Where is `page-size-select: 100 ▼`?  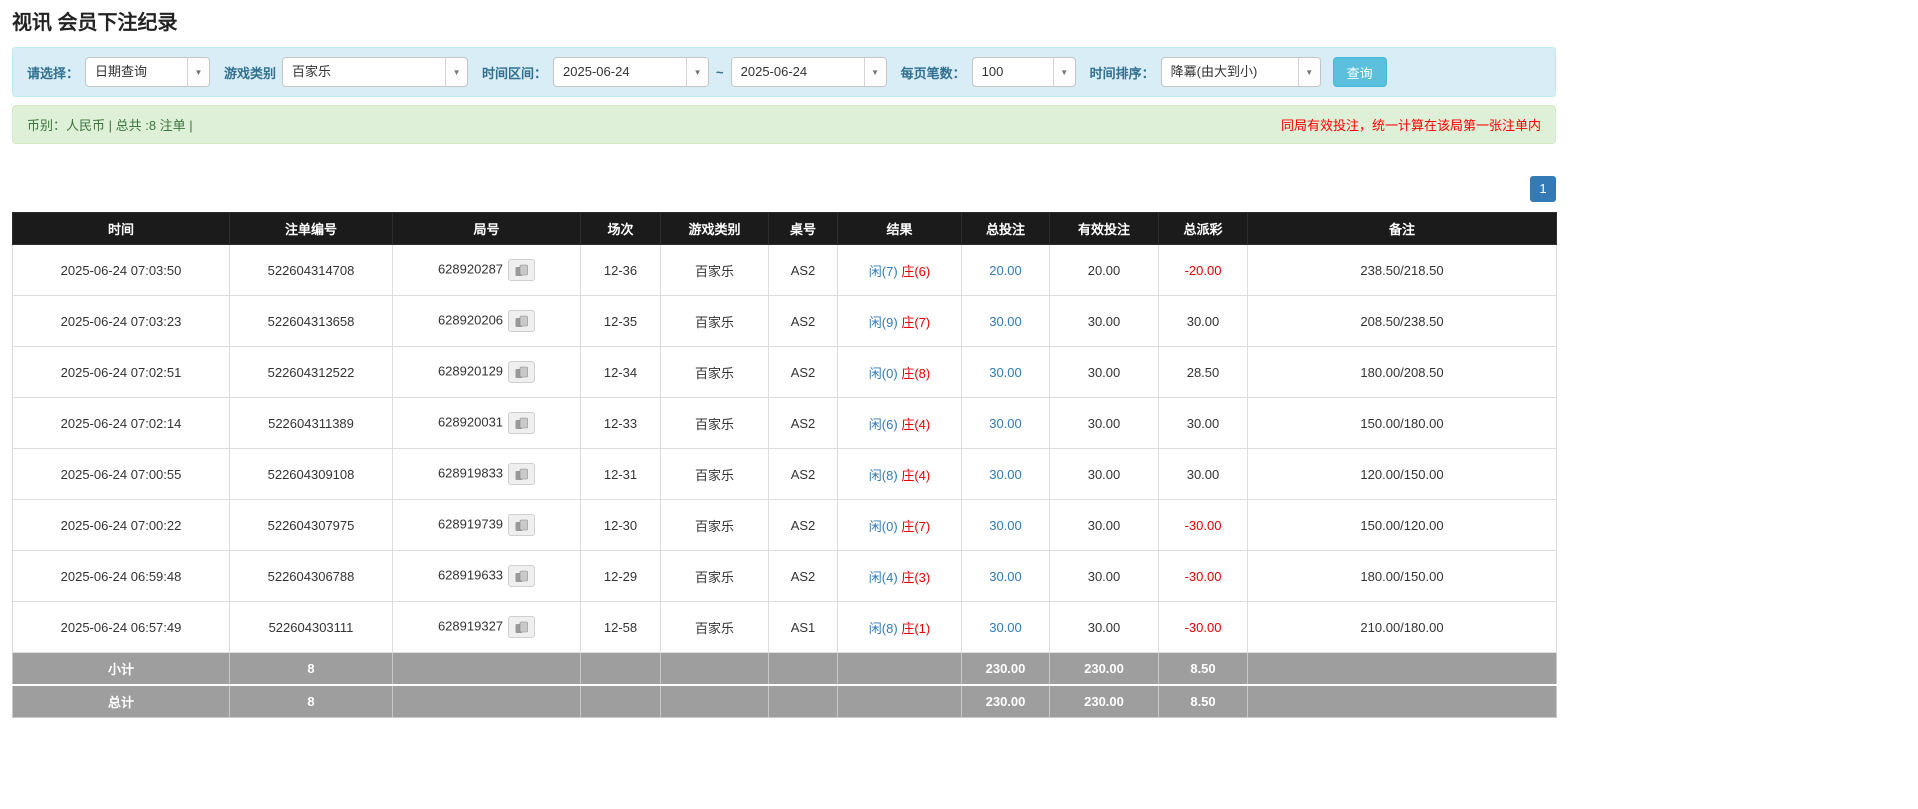 page-size-select: 100 ▼ is located at coordinates (1023, 72).